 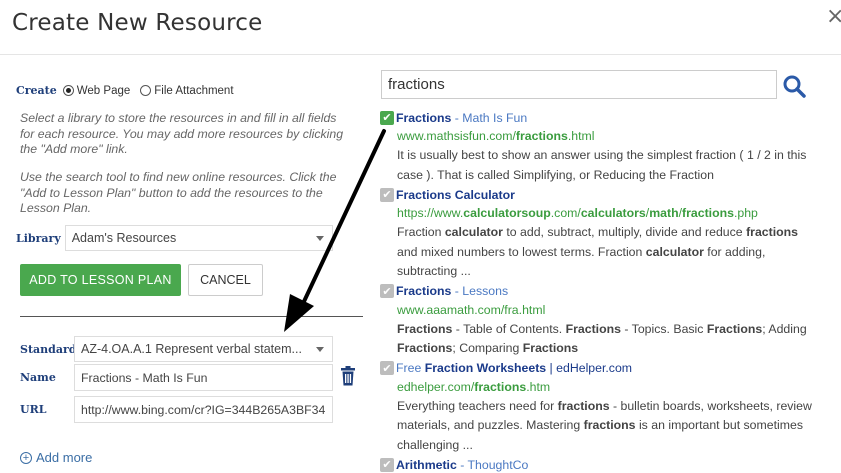 I want to click on result-title-row: ✔ Free Fraction Worksheets | edHelper.com, so click(x=600, y=368).